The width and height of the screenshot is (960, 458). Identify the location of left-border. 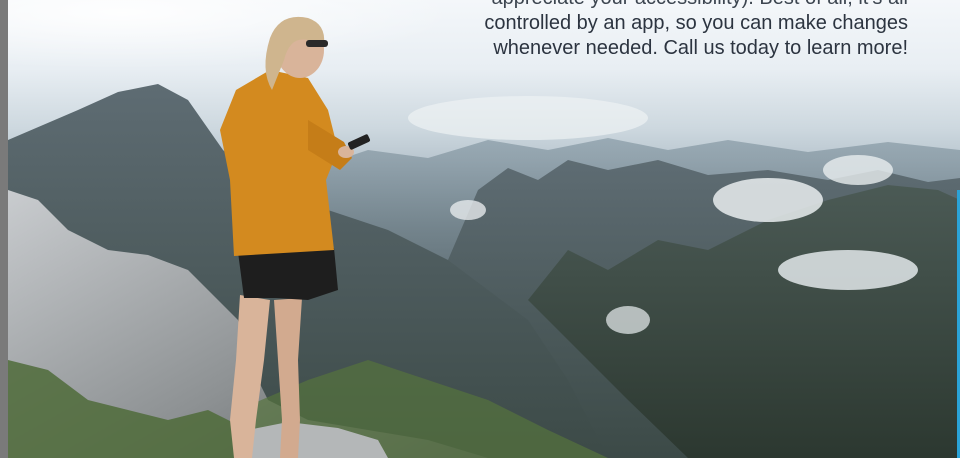
(4, 229).